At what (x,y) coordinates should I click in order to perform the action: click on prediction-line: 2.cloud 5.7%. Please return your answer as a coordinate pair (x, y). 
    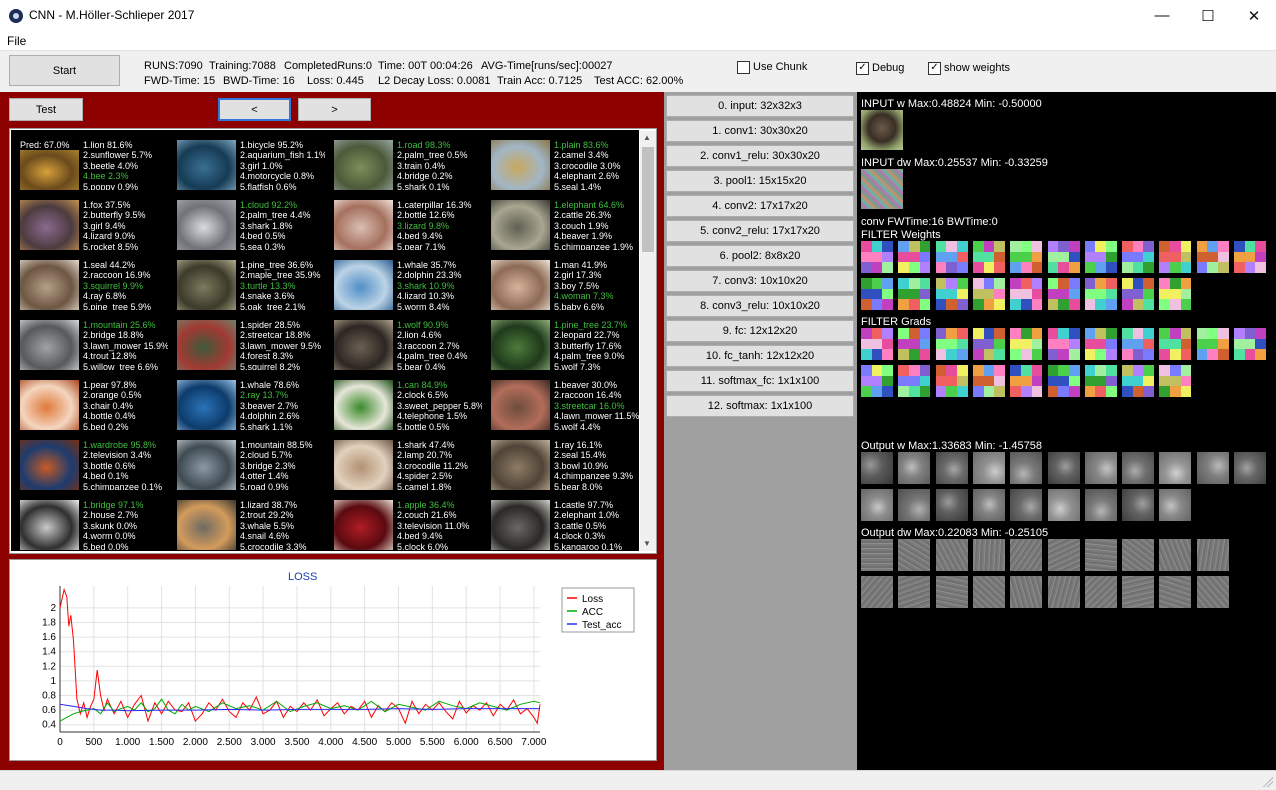
    Looking at the image, I should click on (266, 455).